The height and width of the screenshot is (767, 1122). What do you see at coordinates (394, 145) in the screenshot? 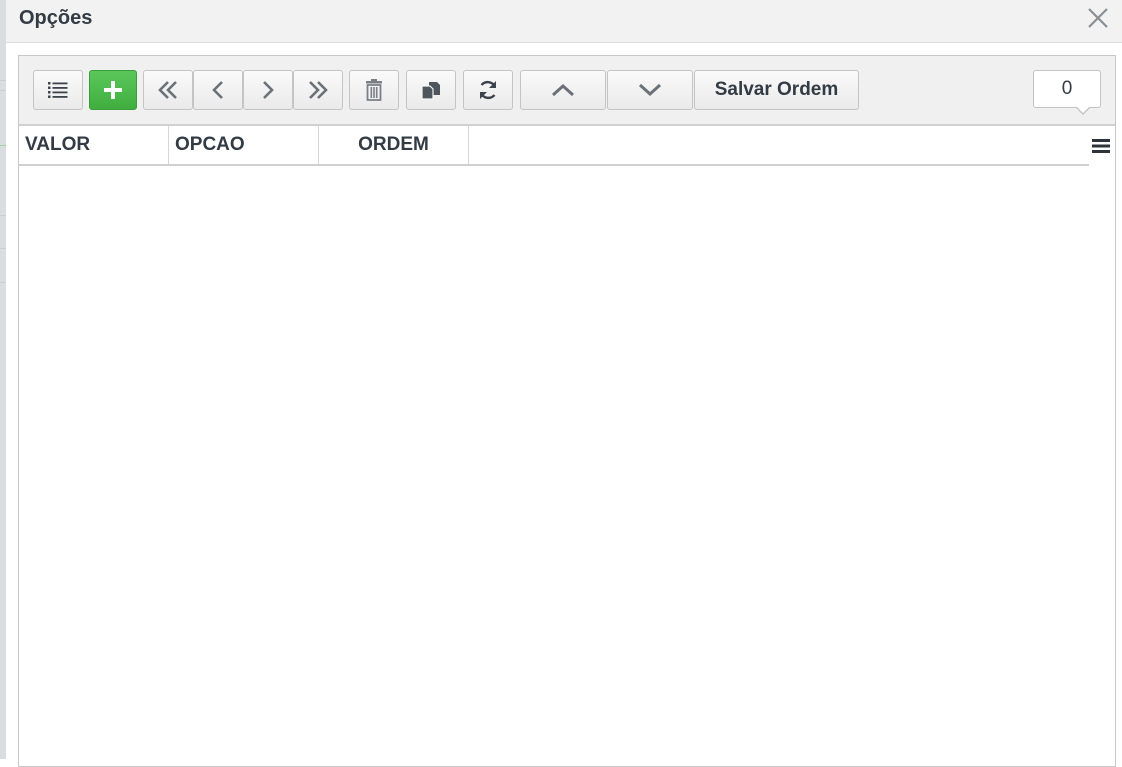
I see `column-header-ordem: ORDEM` at bounding box center [394, 145].